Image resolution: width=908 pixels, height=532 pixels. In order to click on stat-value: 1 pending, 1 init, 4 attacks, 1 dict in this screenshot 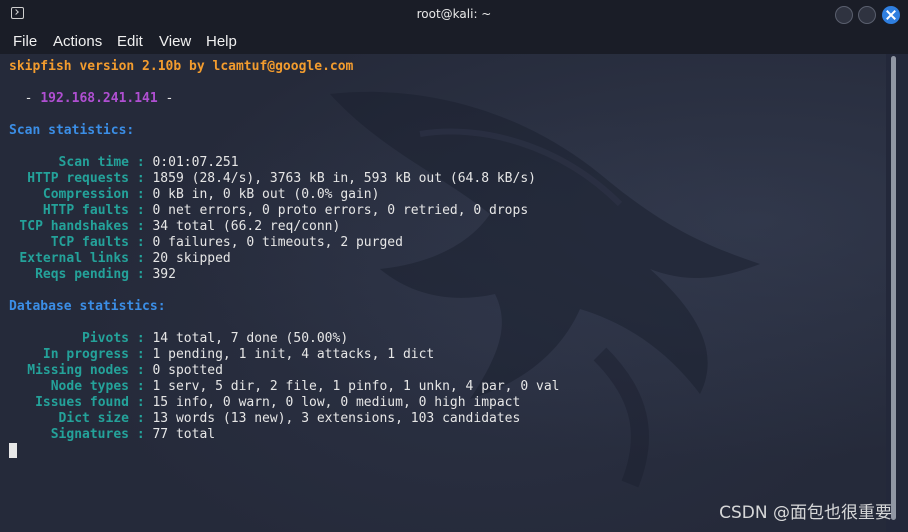, I will do `click(293, 354)`.